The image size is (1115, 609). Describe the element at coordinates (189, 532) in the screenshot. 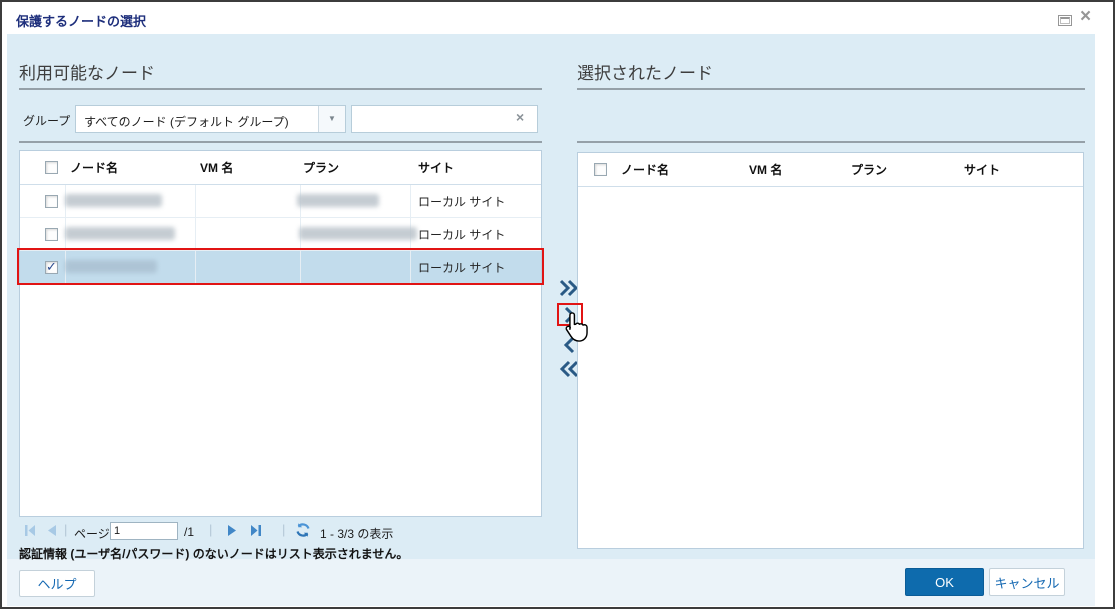

I see `page-total: /1` at that location.